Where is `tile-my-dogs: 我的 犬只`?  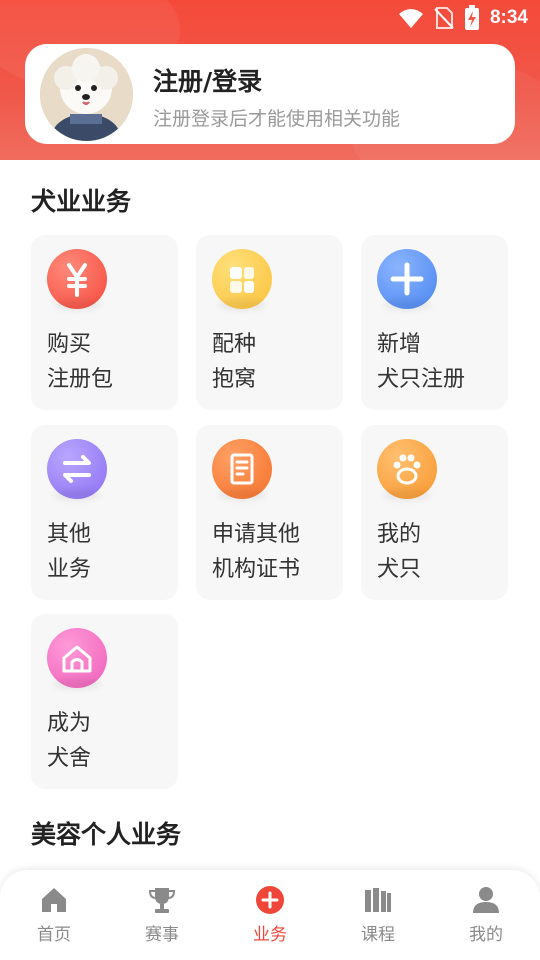
tile-my-dogs: 我的 犬只 is located at coordinates (434, 512).